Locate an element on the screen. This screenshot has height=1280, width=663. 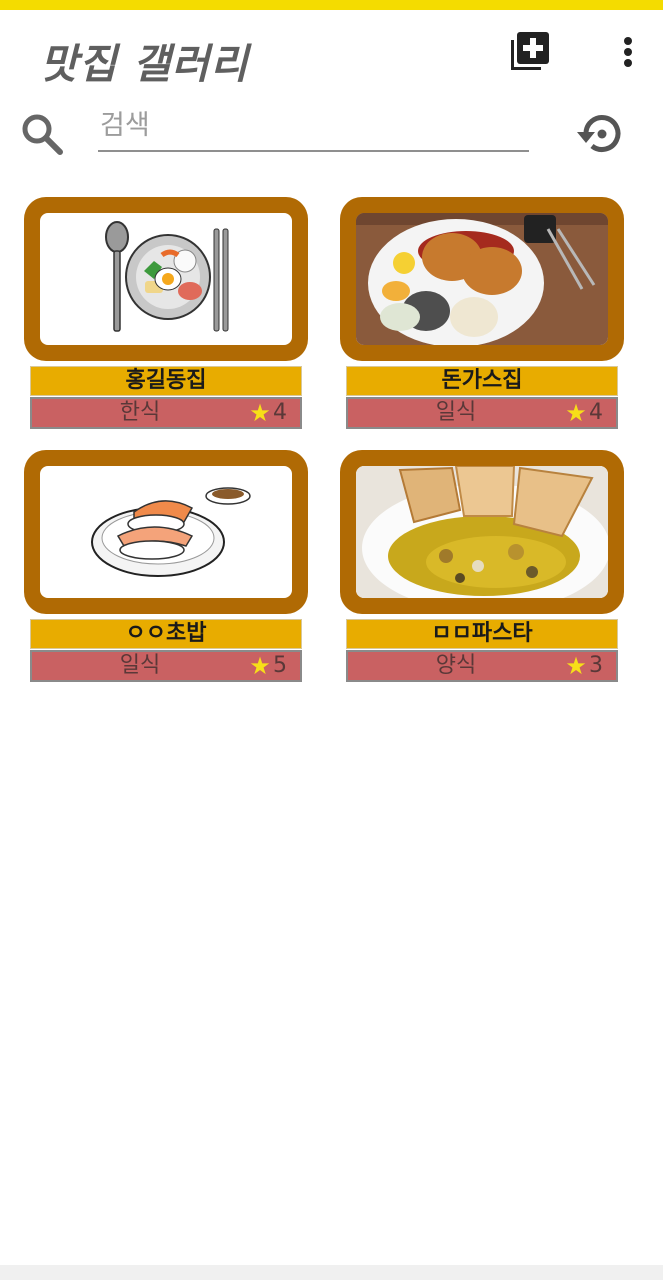
search-input is located at coordinates (313, 128).